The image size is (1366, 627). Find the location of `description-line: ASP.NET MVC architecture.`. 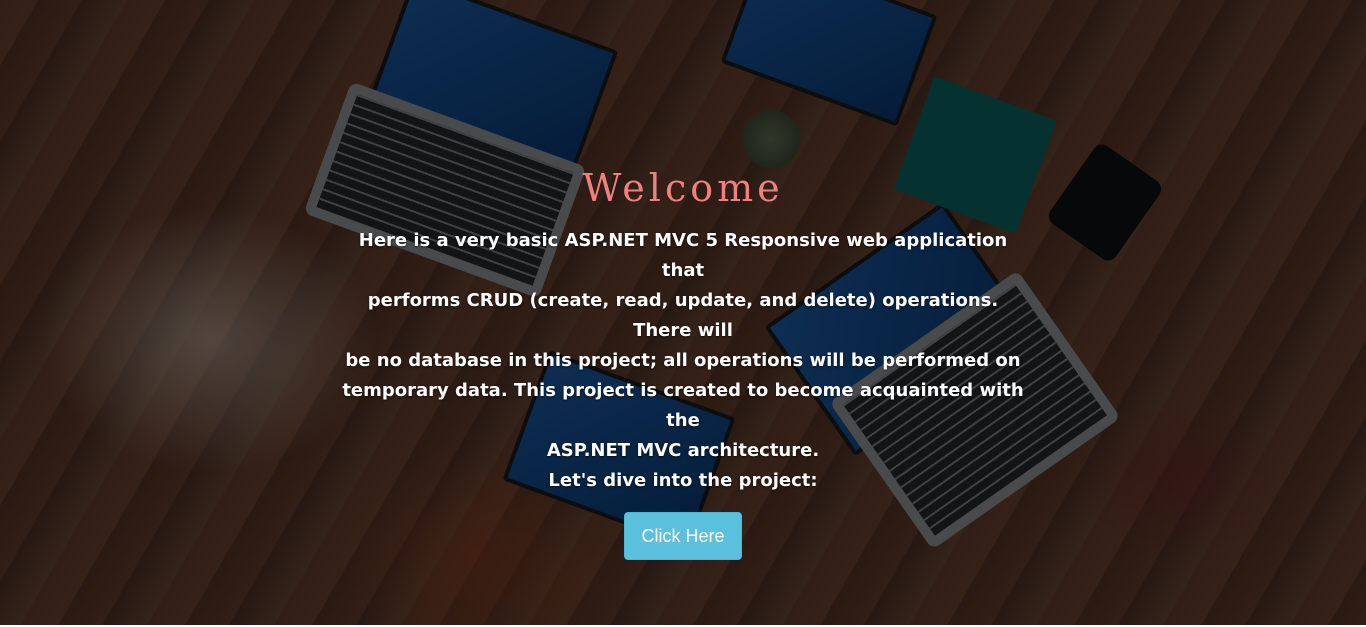

description-line: ASP.NET MVC architecture. is located at coordinates (683, 450).